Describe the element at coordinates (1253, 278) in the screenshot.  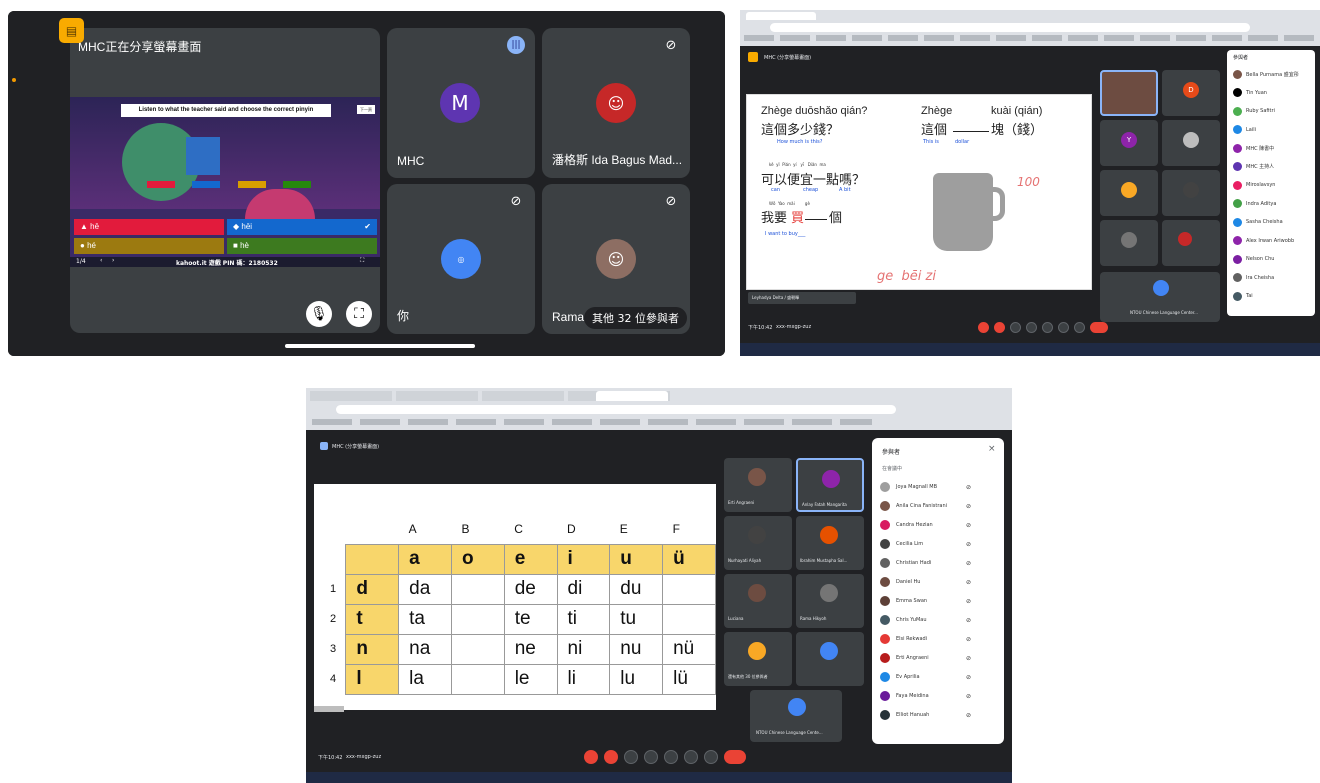
I see `participant-row: Ira Cheisha` at that location.